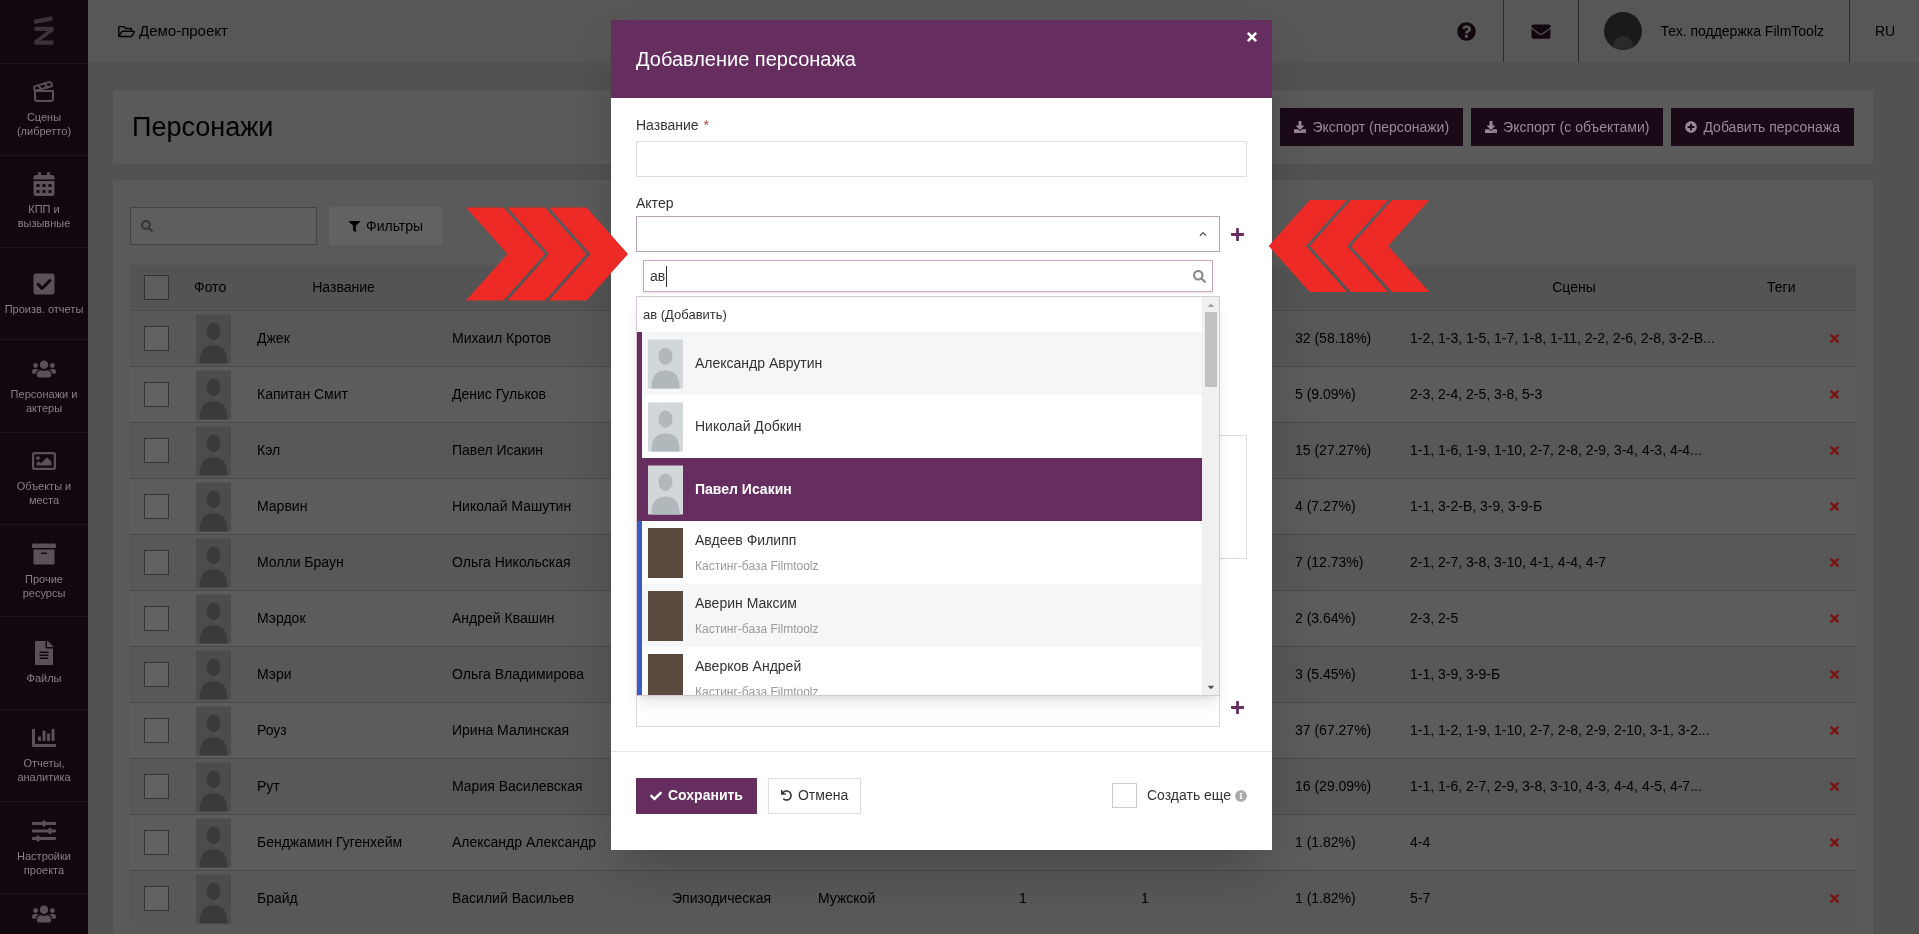 This screenshot has width=1919, height=934. Describe the element at coordinates (1567, 127) in the screenshot. I see `export-button: Экспорт (с объектами)` at that location.